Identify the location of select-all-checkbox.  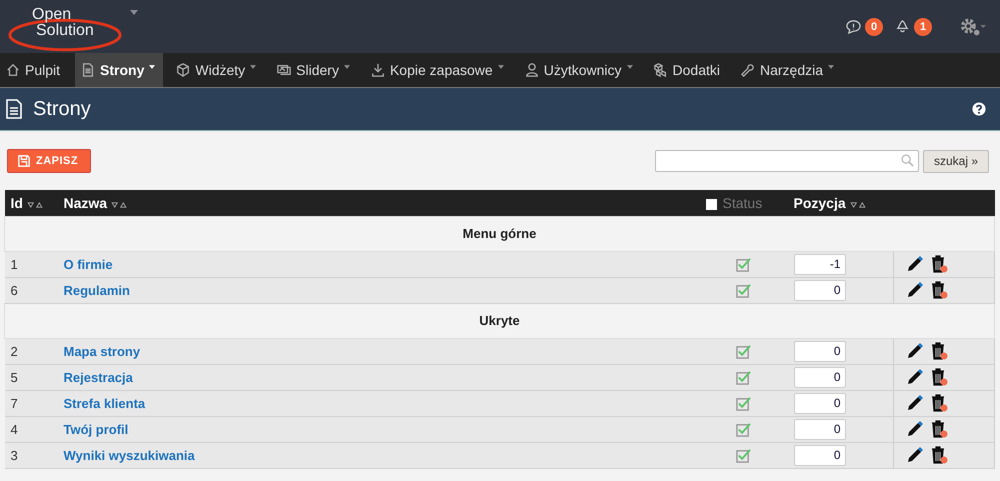
(711, 204).